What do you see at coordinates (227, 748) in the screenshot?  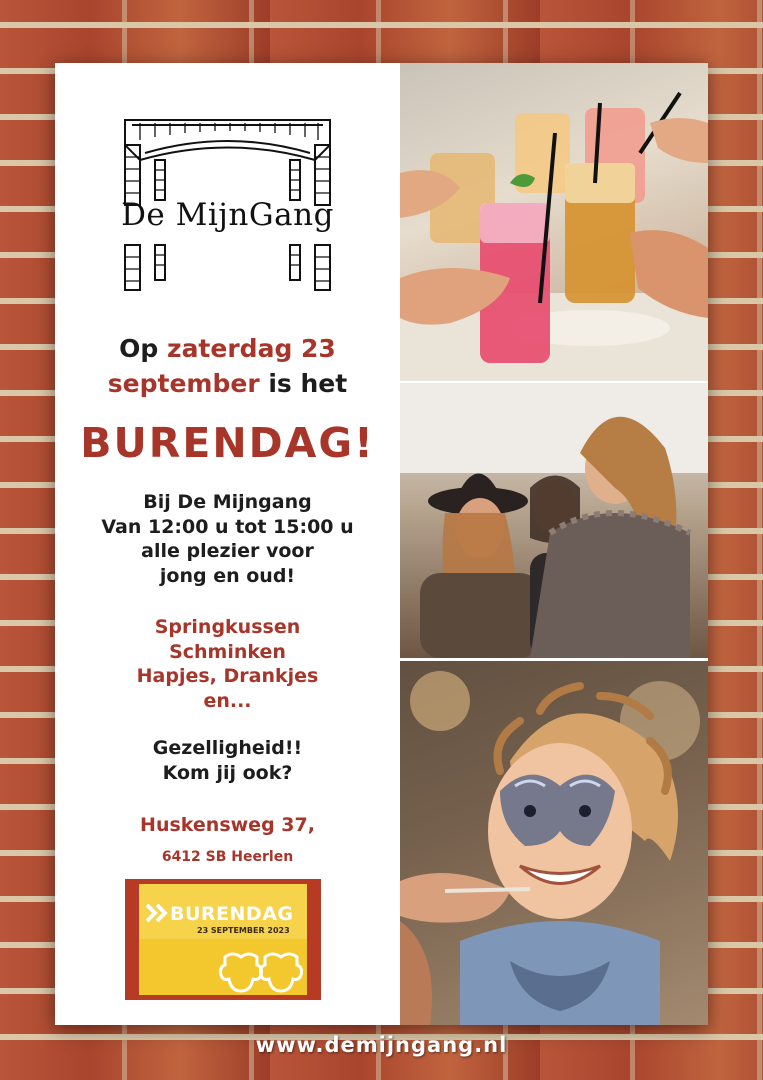 I see `closing-line: Gezelligheid!!` at bounding box center [227, 748].